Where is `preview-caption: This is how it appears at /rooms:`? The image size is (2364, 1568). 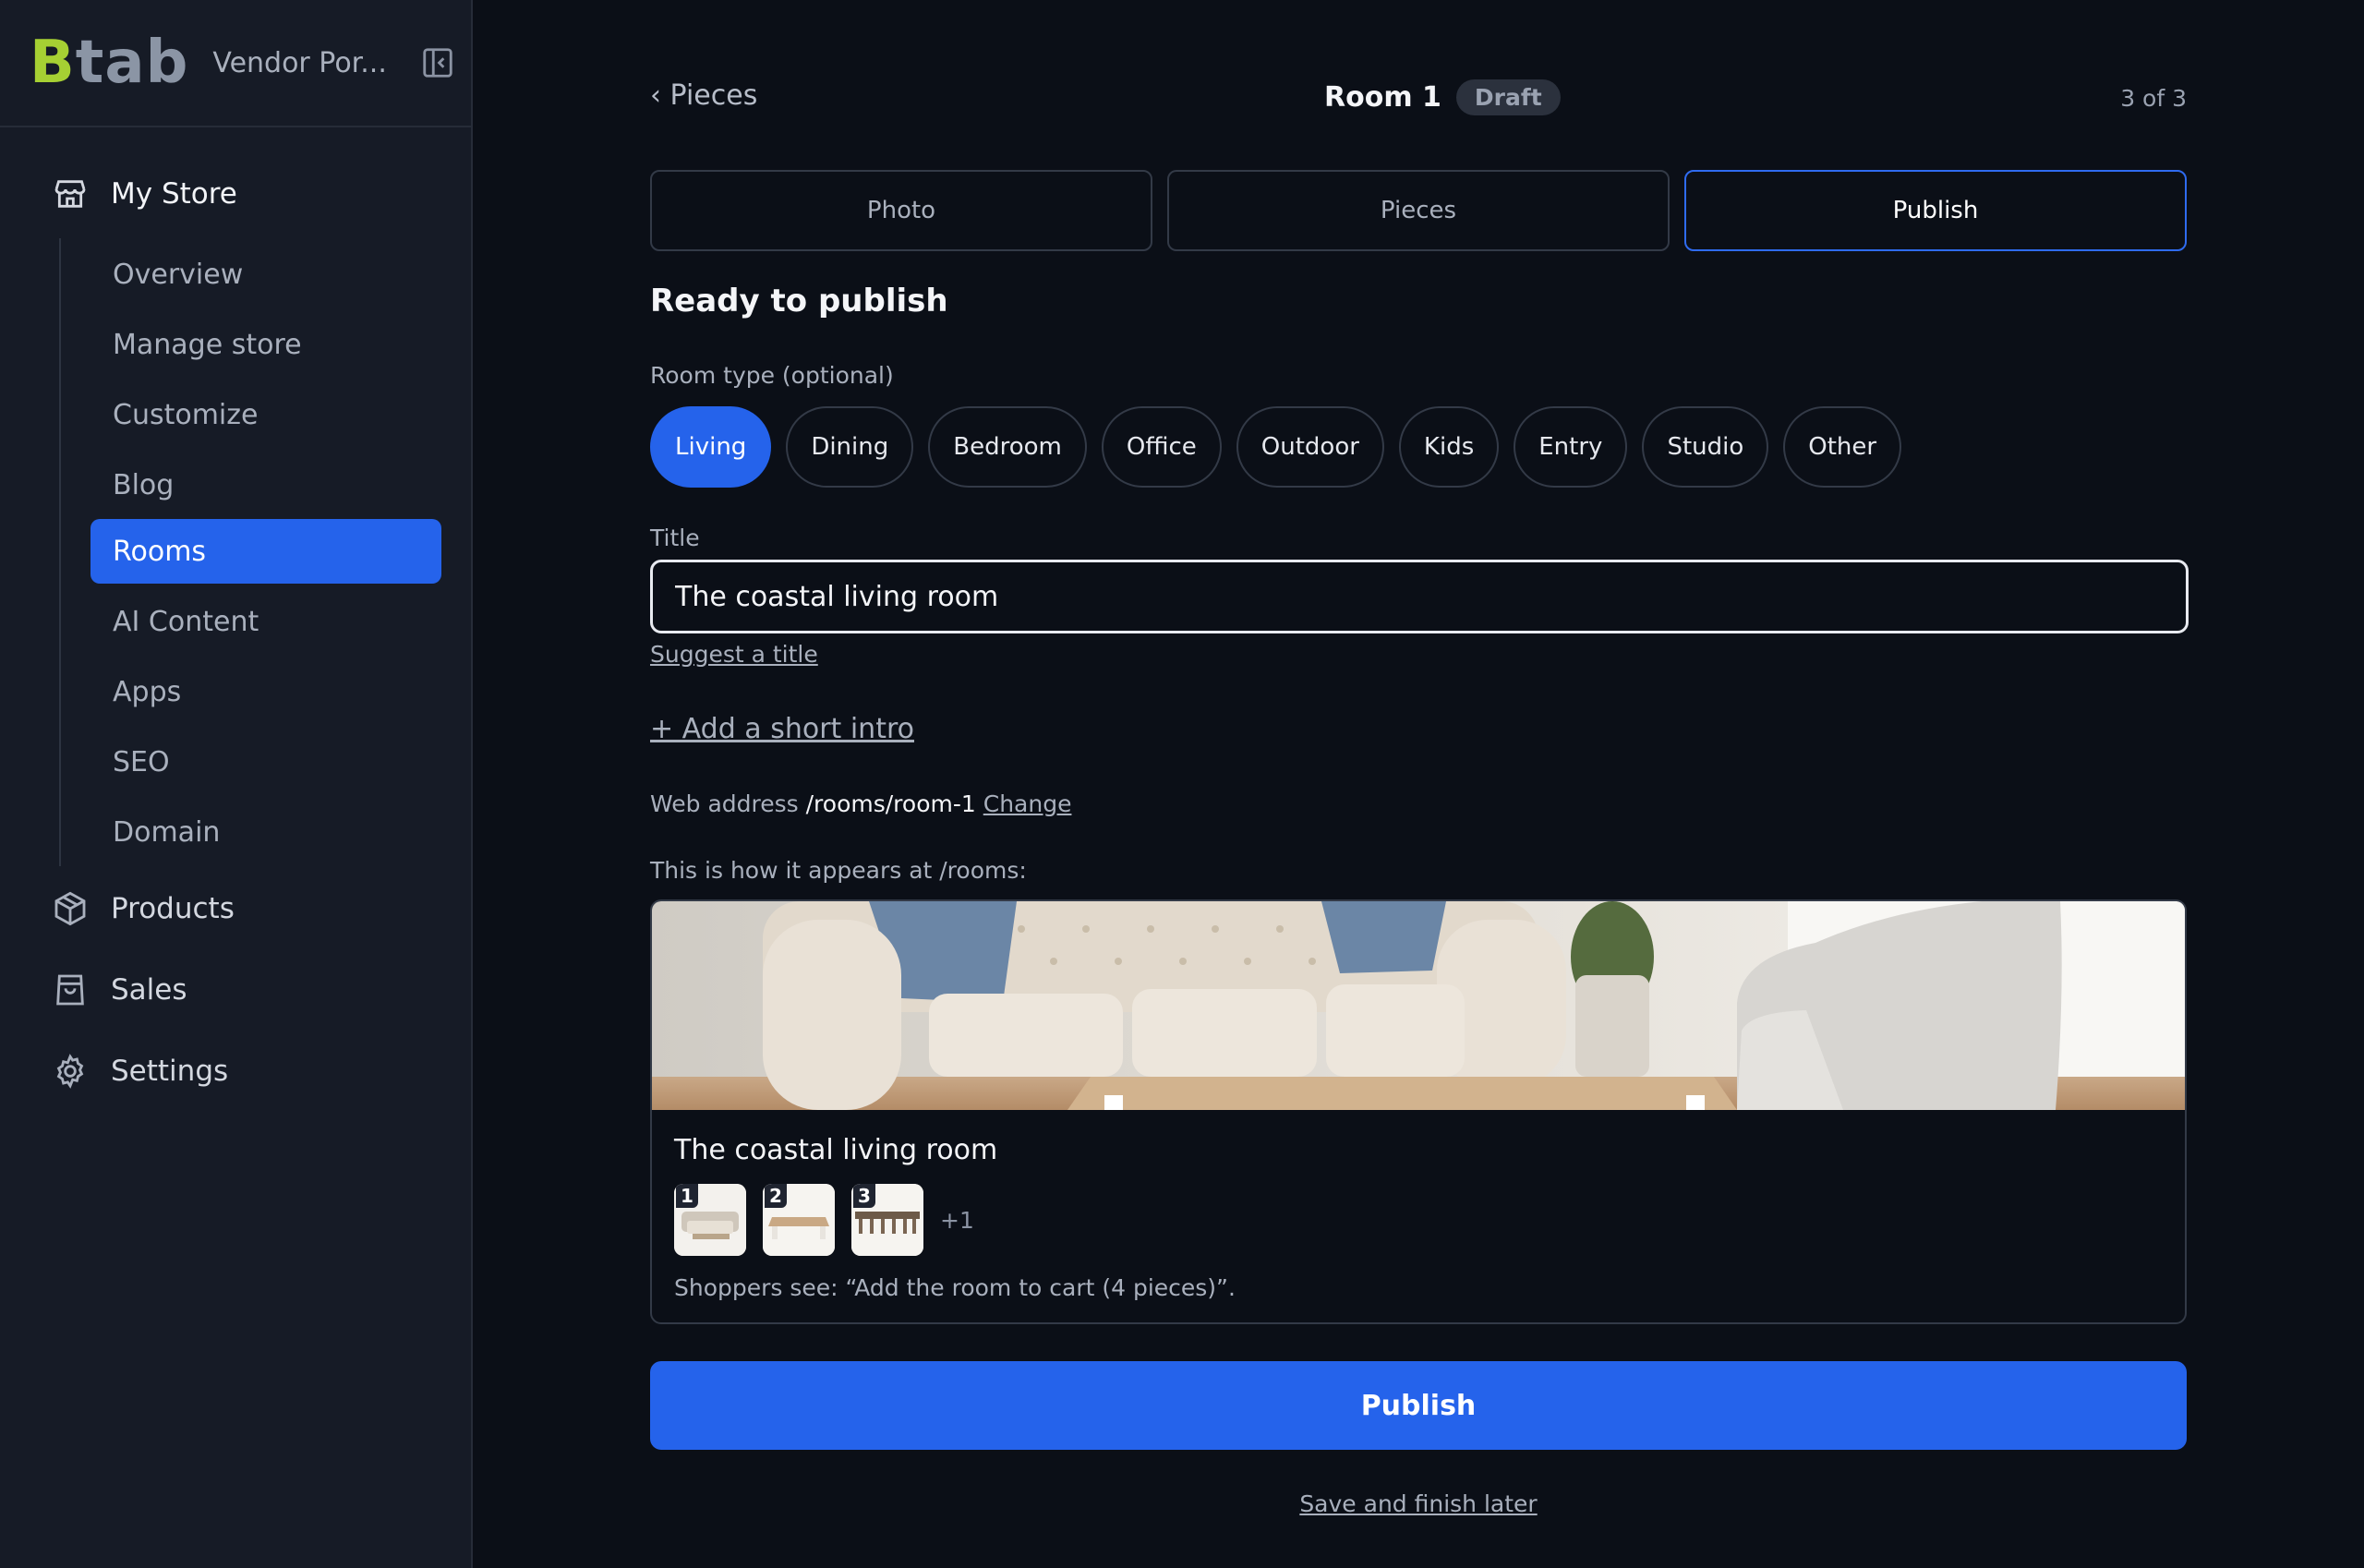
preview-caption: This is how it appears at /rooms: is located at coordinates (838, 871).